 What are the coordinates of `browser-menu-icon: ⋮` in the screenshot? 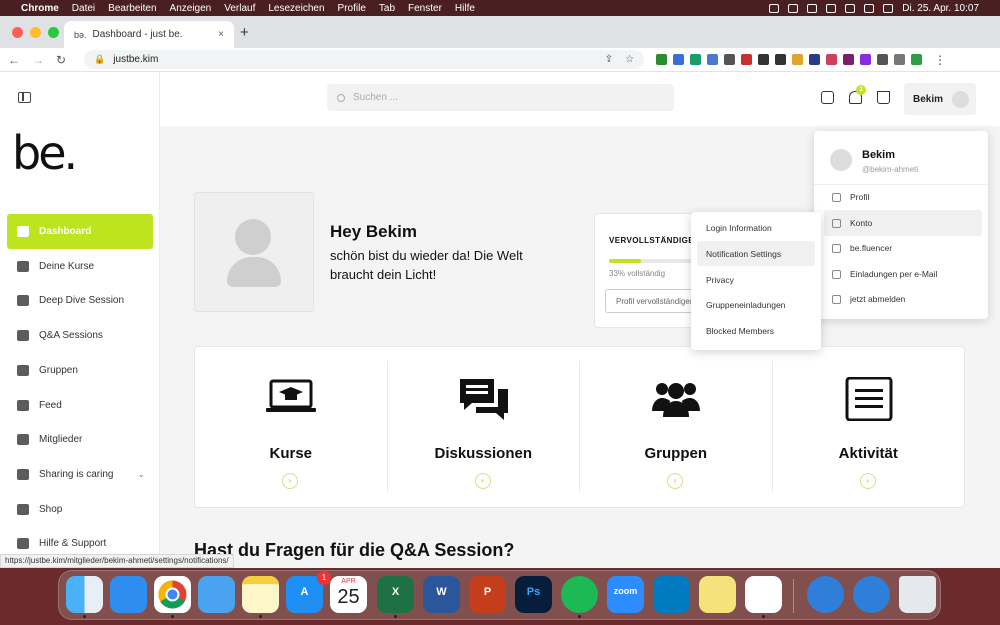 It's located at (940, 60).